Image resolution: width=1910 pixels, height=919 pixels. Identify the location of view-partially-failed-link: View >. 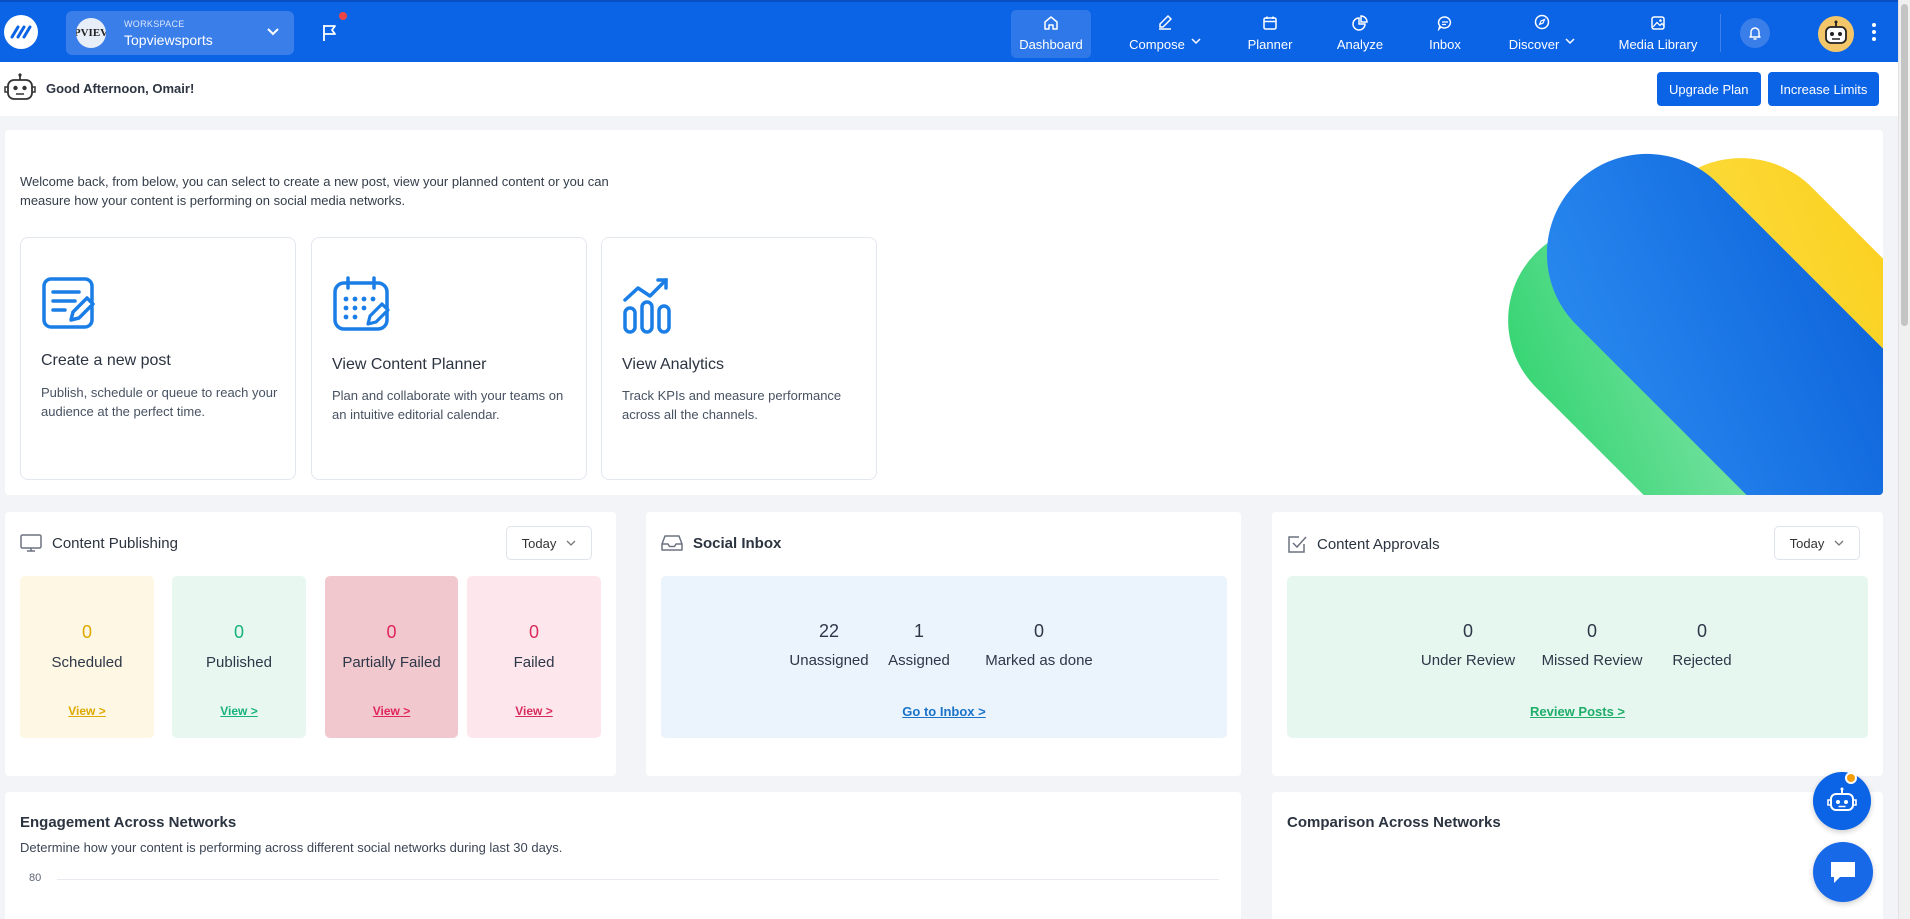
(391, 711).